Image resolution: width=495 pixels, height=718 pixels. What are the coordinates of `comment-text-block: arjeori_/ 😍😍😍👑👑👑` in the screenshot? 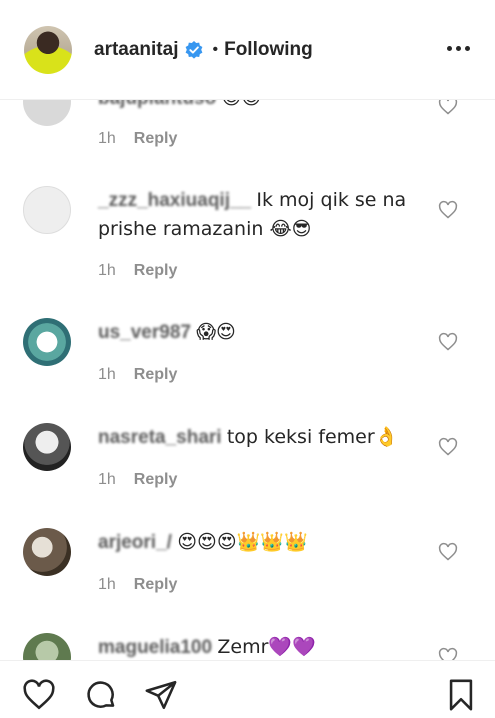 It's located at (258, 542).